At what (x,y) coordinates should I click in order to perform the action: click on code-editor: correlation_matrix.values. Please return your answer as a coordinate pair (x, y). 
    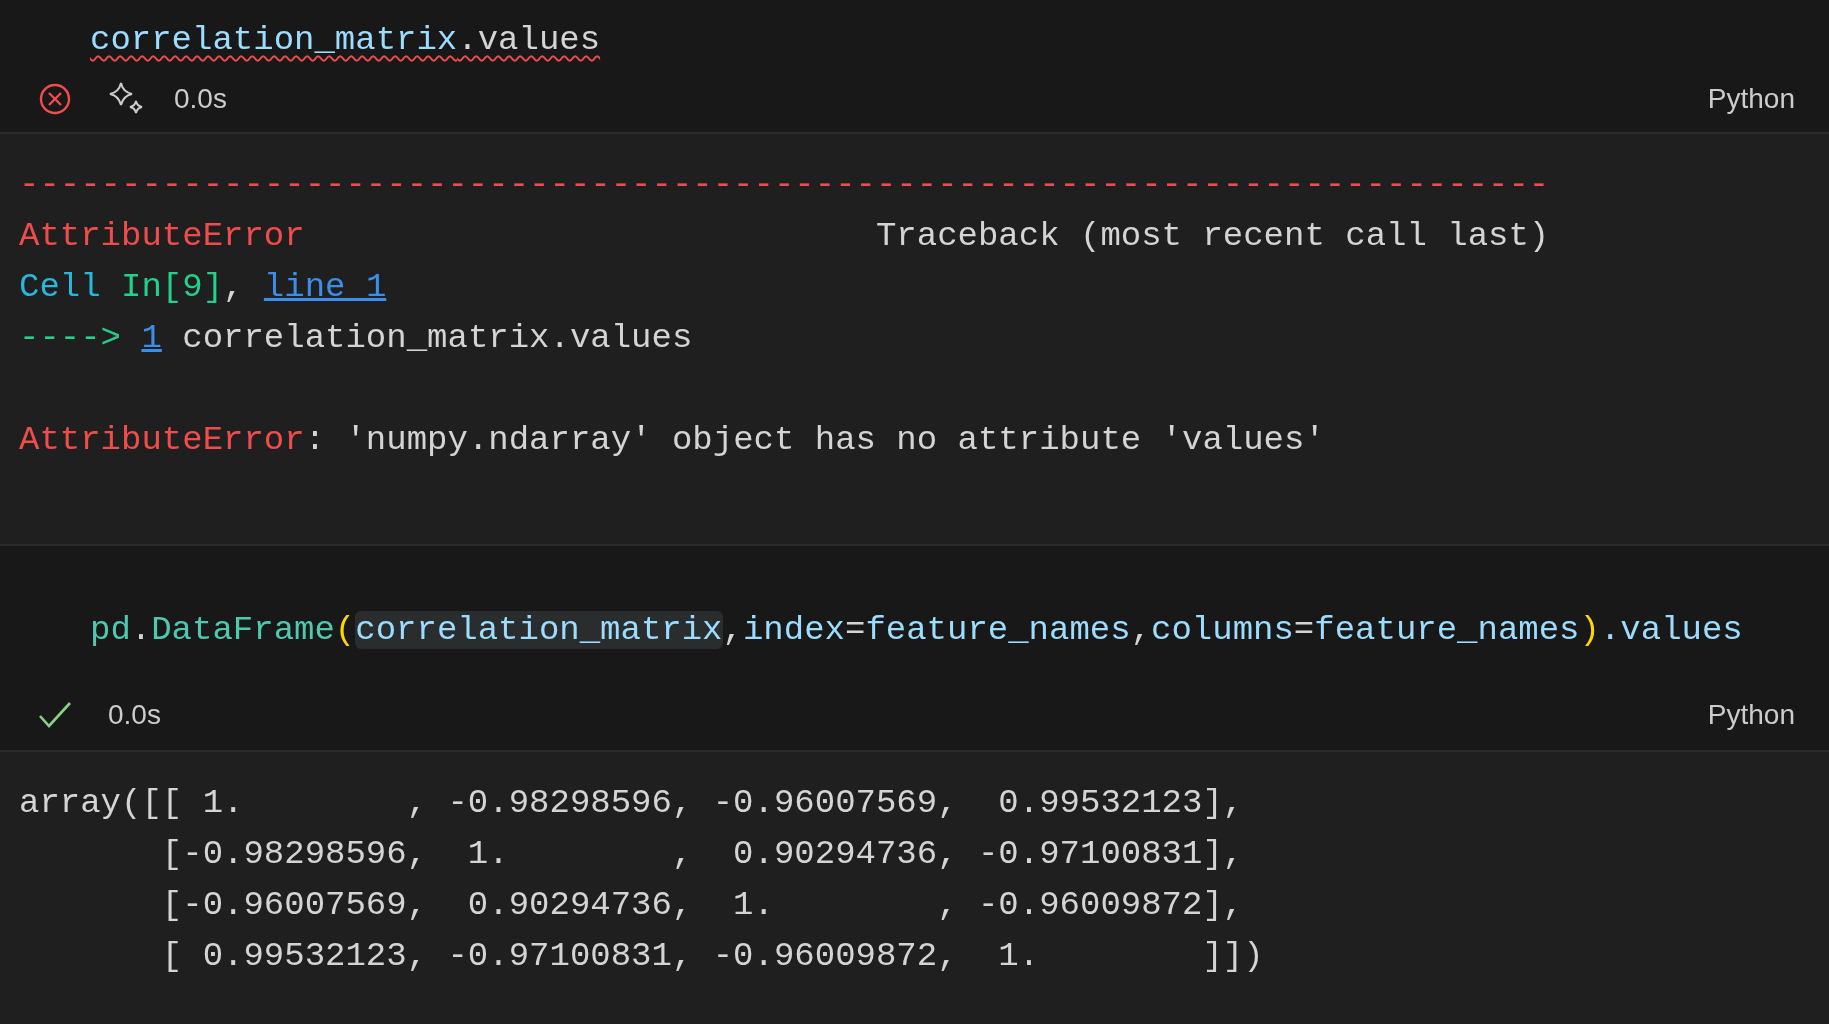
    Looking at the image, I should click on (914, 33).